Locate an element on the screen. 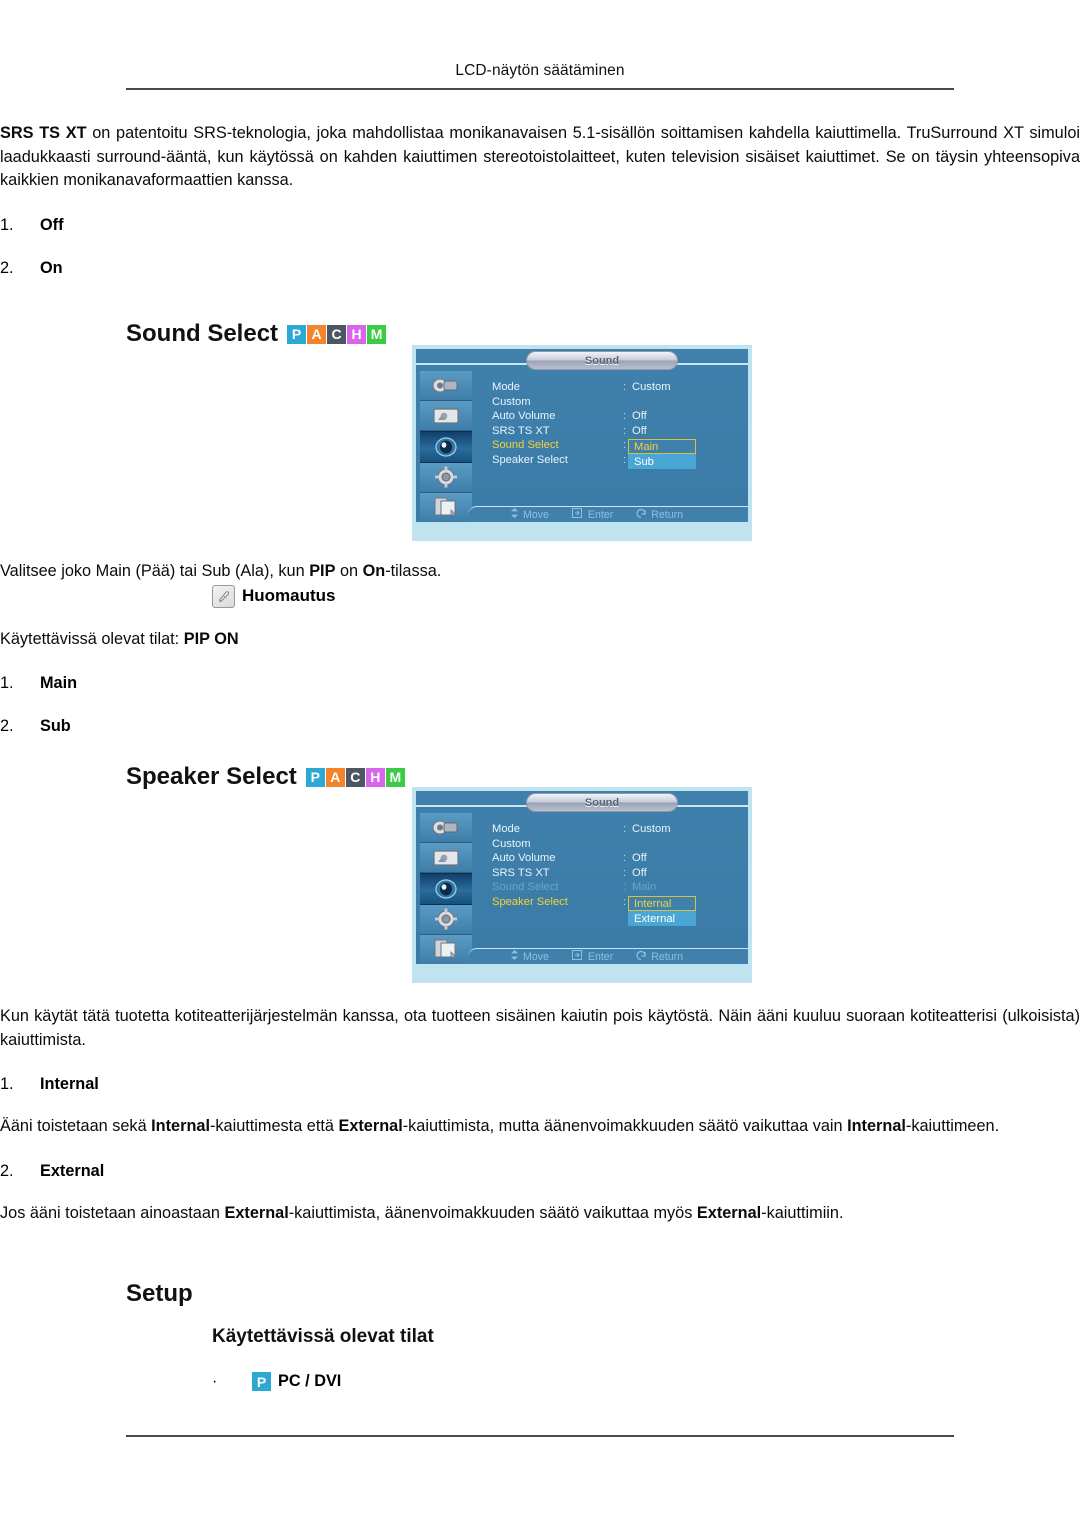 Image resolution: width=1080 pixels, height=1527 pixels. intro-lead: SRS TS XT is located at coordinates (43, 133).